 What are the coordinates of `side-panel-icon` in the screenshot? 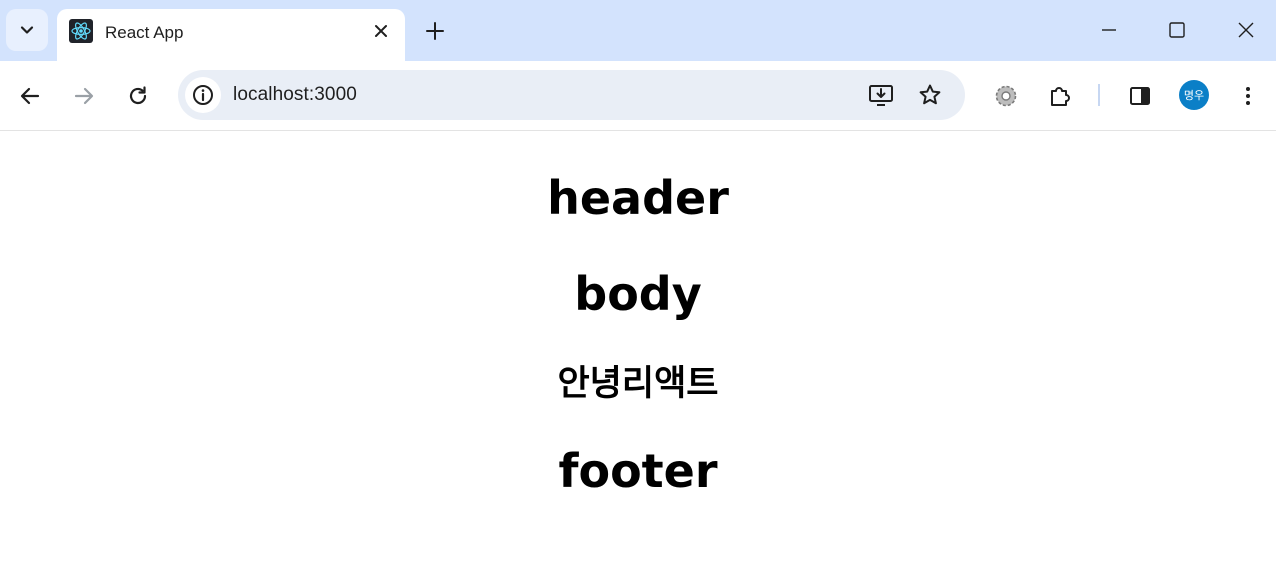 It's located at (1140, 96).